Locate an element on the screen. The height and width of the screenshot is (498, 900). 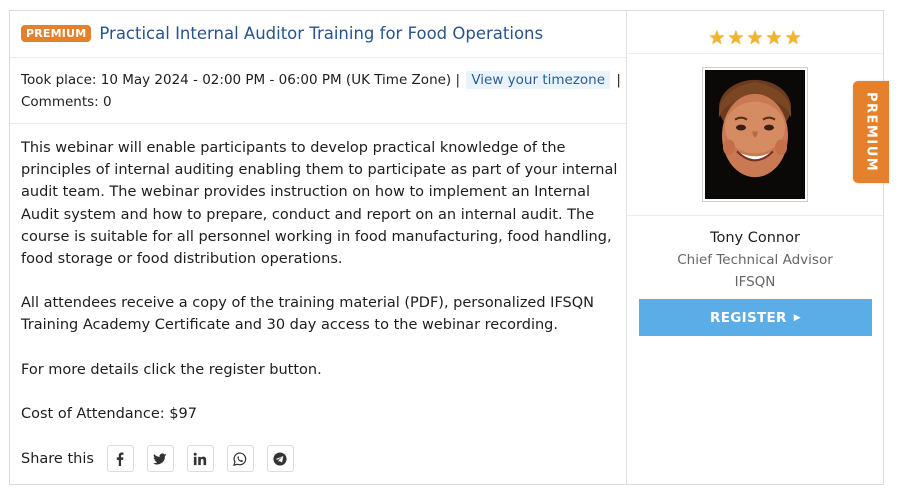
presenter-org: IFSQN is located at coordinates (755, 282).